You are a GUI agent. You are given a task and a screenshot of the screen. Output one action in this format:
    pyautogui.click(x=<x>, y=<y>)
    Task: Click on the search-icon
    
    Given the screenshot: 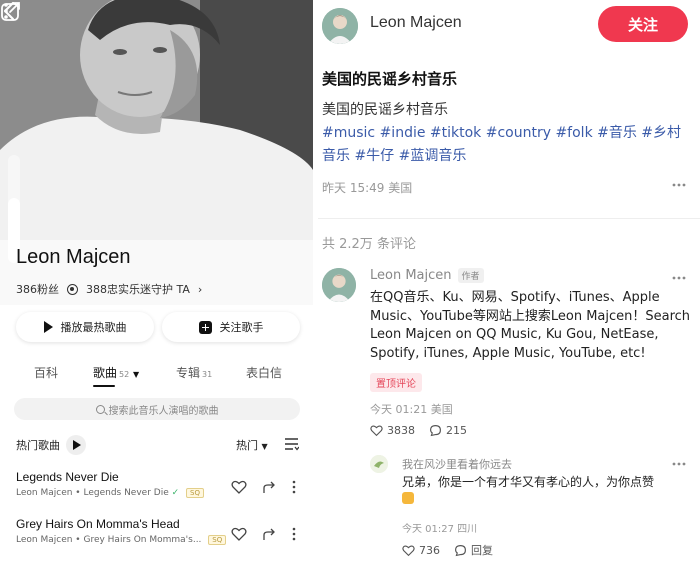 What is the action you would take?
    pyautogui.click(x=100, y=409)
    